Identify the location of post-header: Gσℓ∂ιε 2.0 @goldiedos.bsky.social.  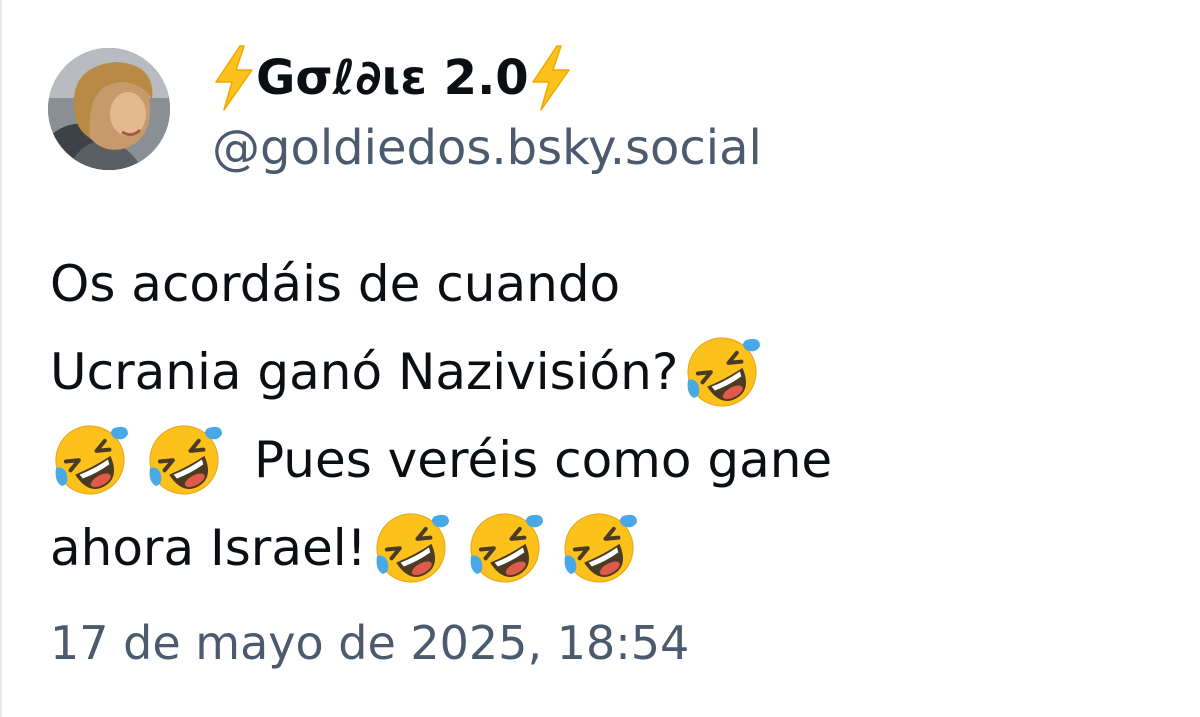
(487, 106).